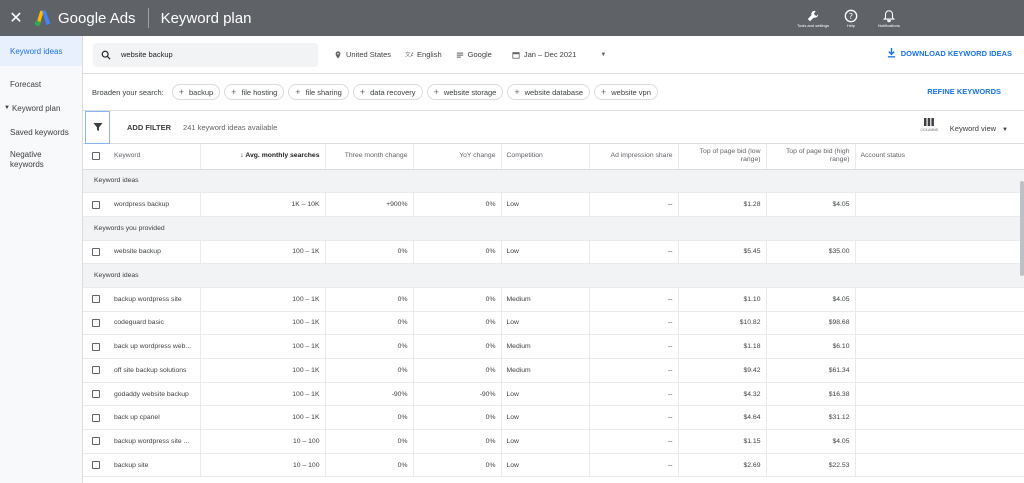  Describe the element at coordinates (479, 54) in the screenshot. I see `network-value: Google` at that location.